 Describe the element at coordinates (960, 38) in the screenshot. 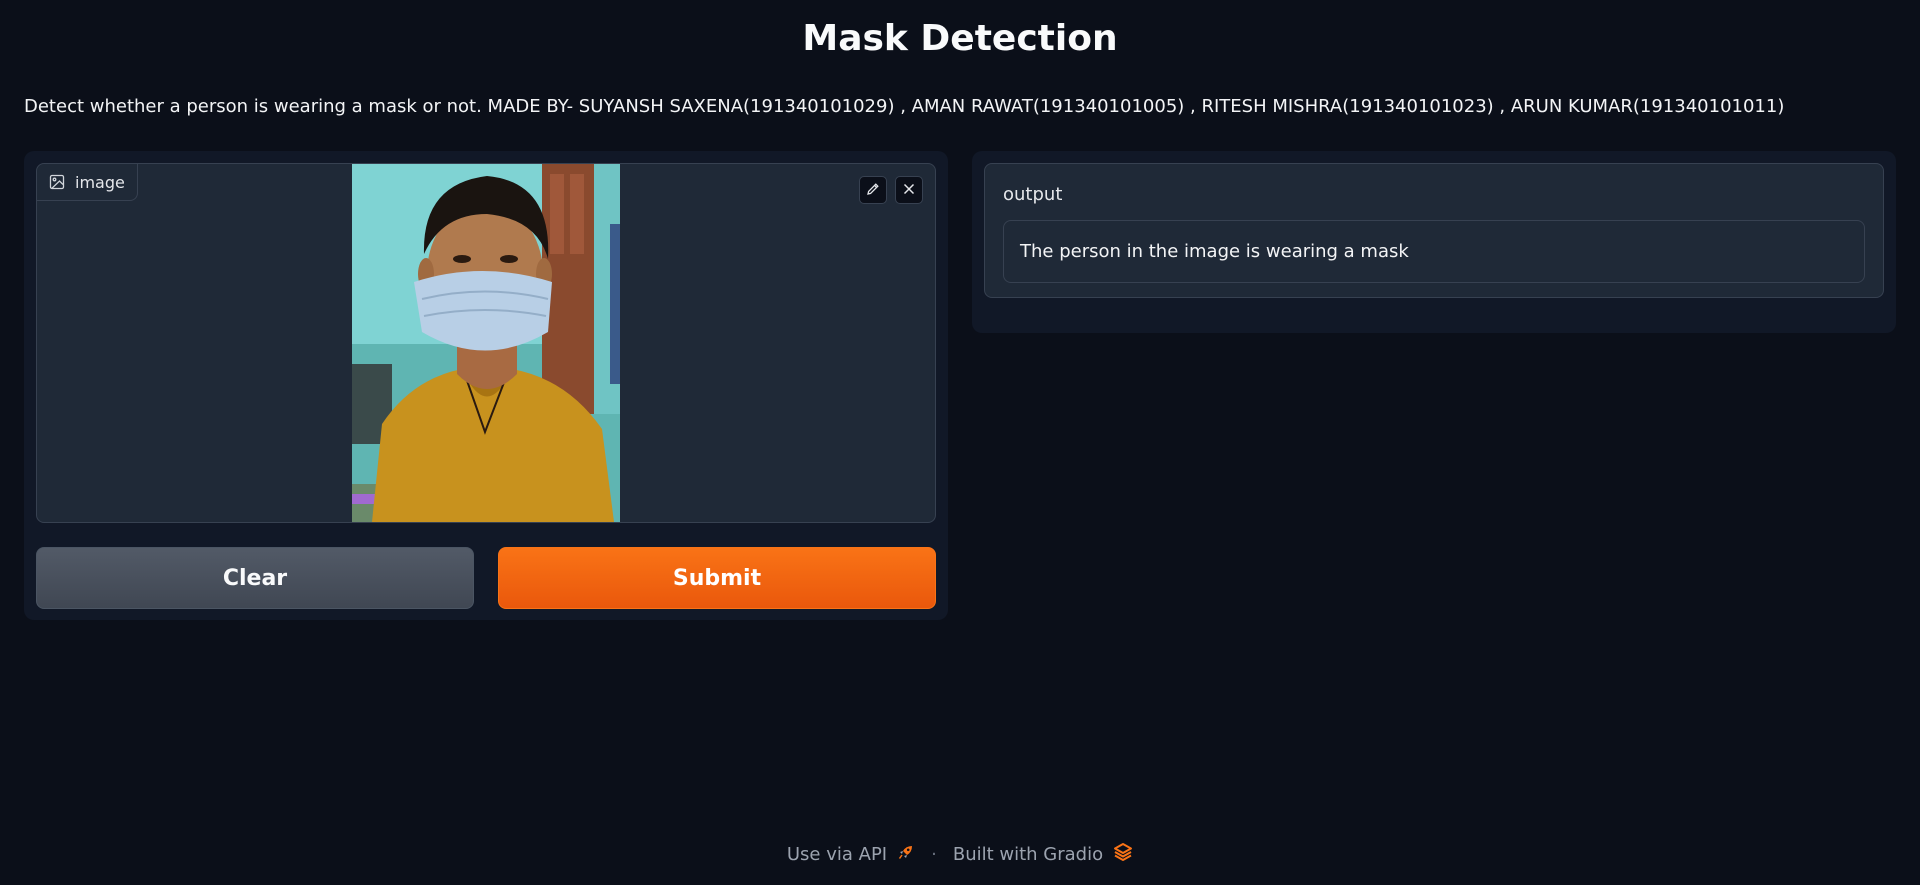

I see `page-title: Mask Detection` at that location.